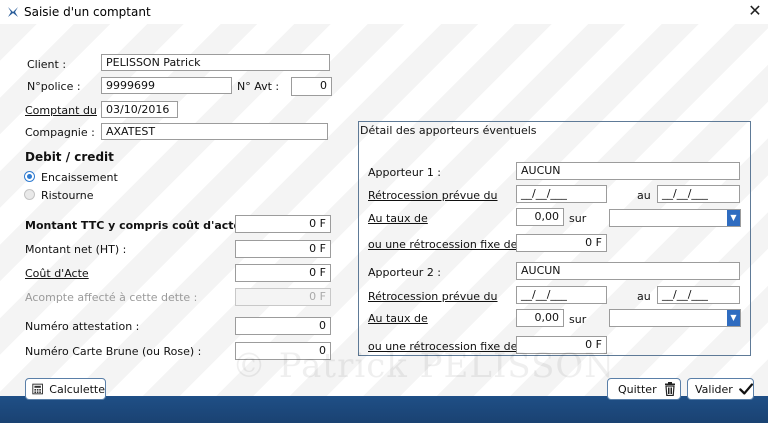 This screenshot has width=768, height=423. What do you see at coordinates (714, 389) in the screenshot?
I see `valider-label: Valider` at bounding box center [714, 389].